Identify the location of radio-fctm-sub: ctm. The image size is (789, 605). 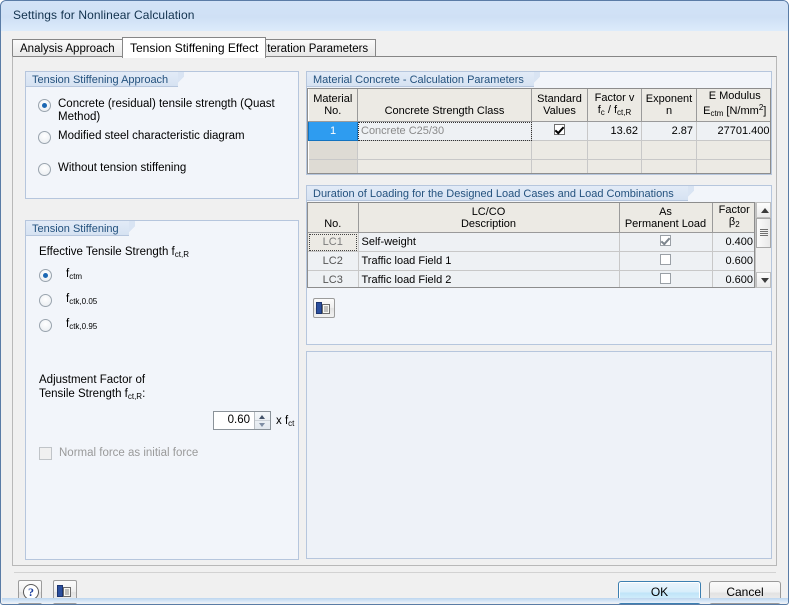
(76, 276).